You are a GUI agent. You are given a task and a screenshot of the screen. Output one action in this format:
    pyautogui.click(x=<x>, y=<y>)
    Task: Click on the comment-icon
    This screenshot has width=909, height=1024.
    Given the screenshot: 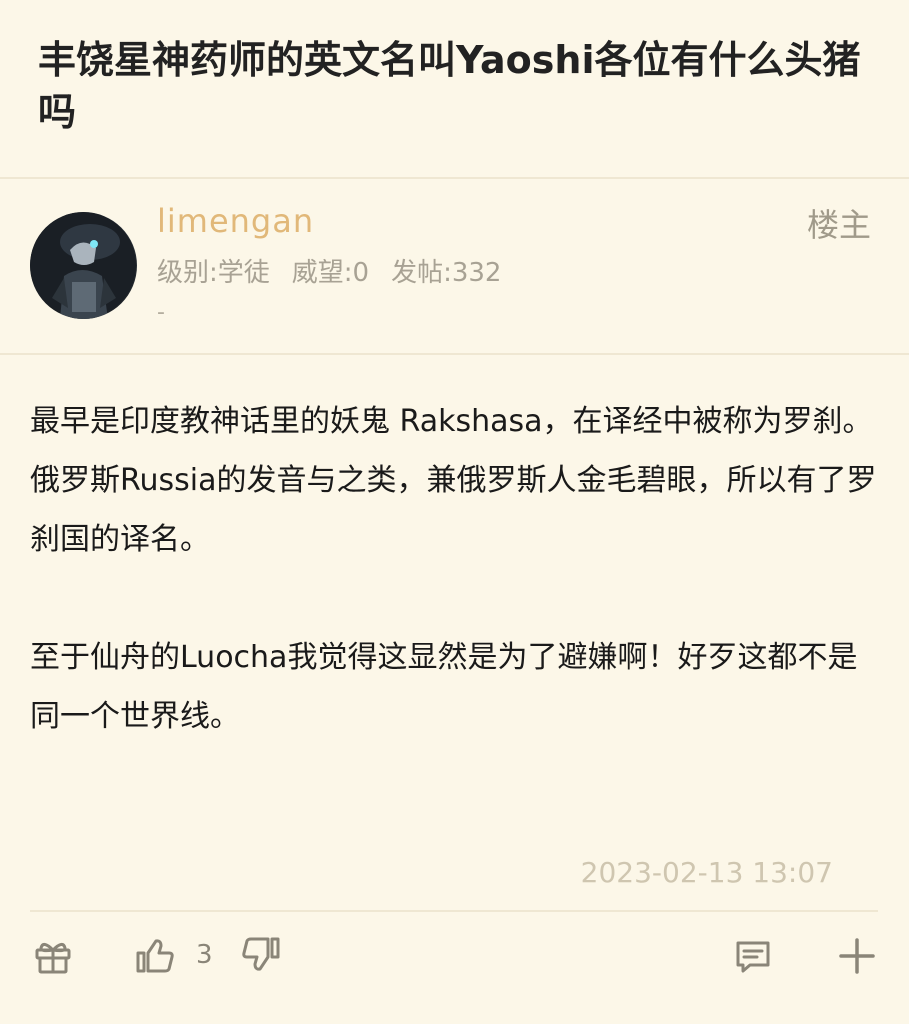 What is the action you would take?
    pyautogui.click(x=753, y=957)
    